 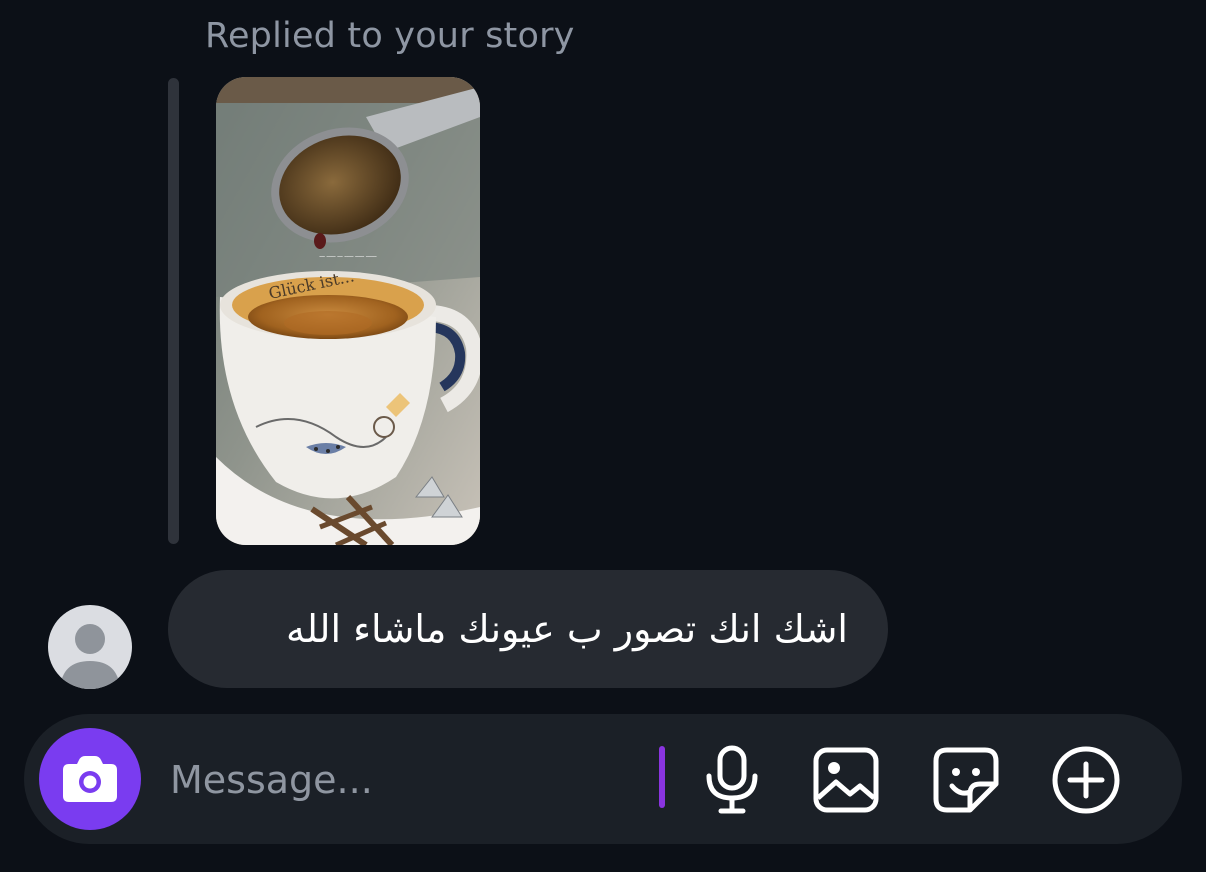 I want to click on microphone-icon, so click(x=732, y=779).